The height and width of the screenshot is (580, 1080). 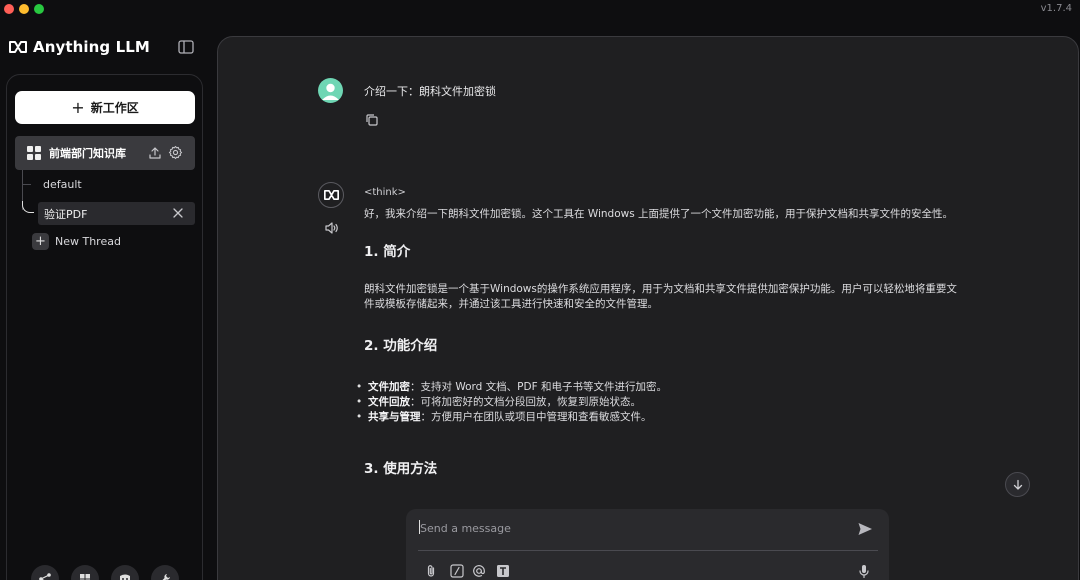 What do you see at coordinates (28, 207) in the screenshot?
I see `thread-tree-curve` at bounding box center [28, 207].